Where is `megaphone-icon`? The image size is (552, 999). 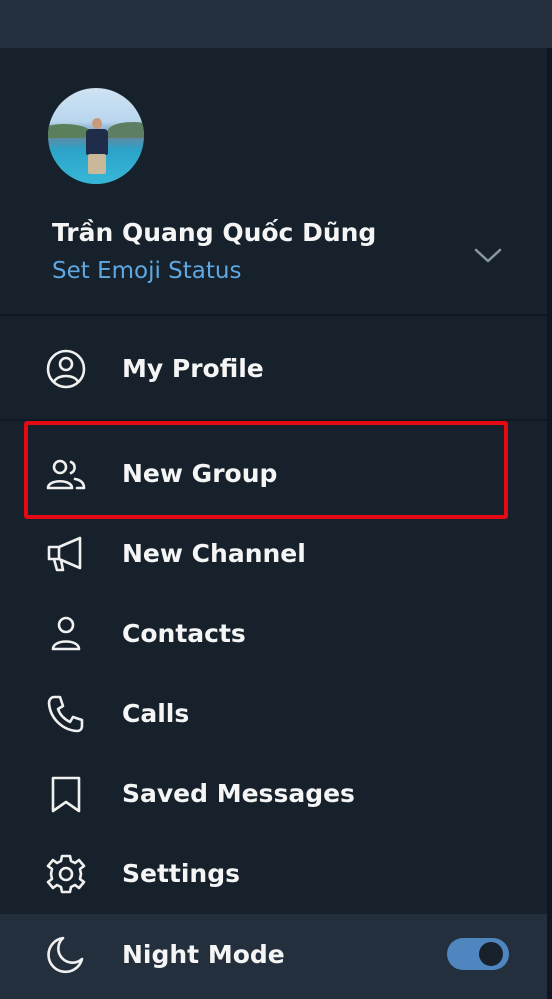
megaphone-icon is located at coordinates (66, 554).